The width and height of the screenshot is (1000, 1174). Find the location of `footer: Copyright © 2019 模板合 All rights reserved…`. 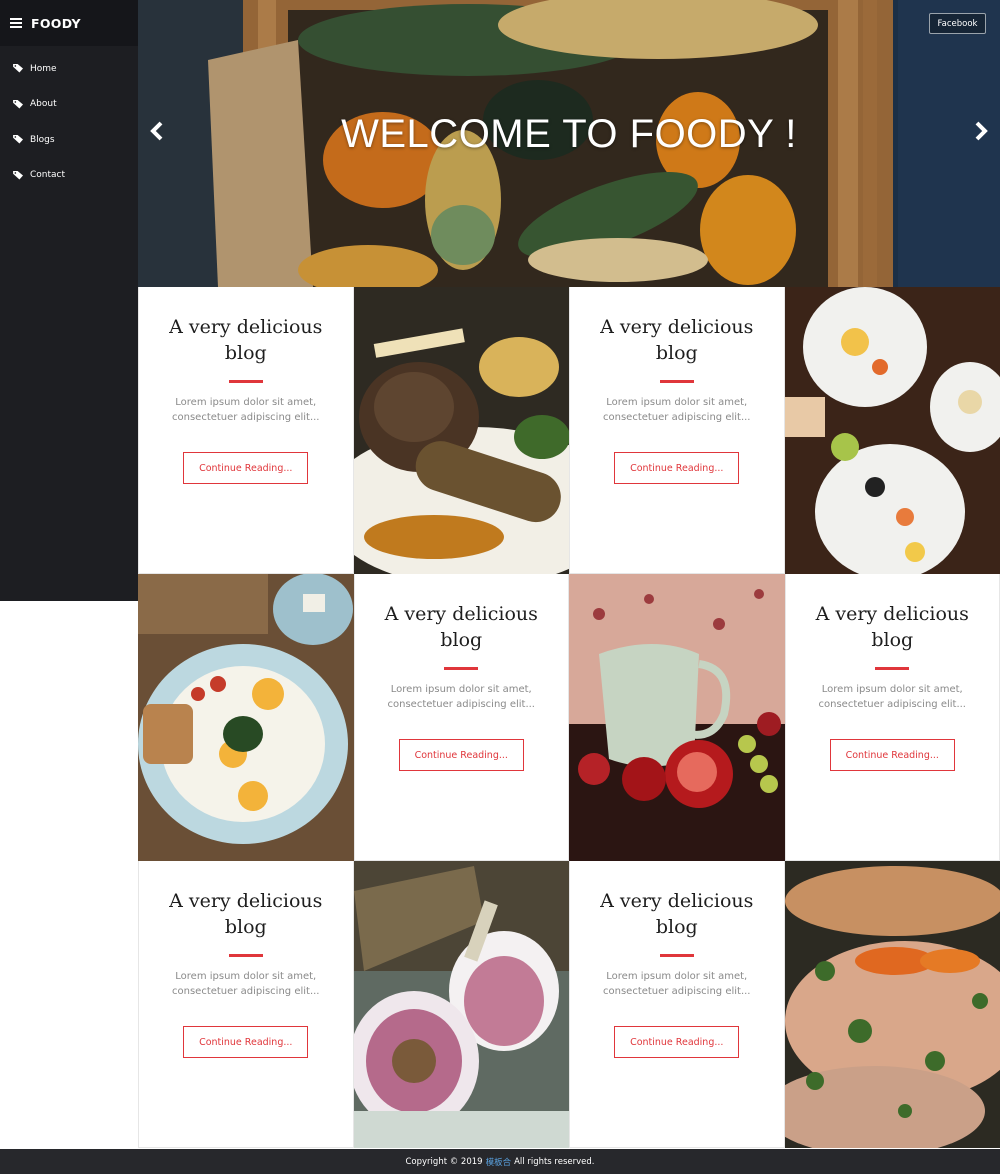

footer: Copyright © 2019 模板合 All rights reserved… is located at coordinates (500, 1161).